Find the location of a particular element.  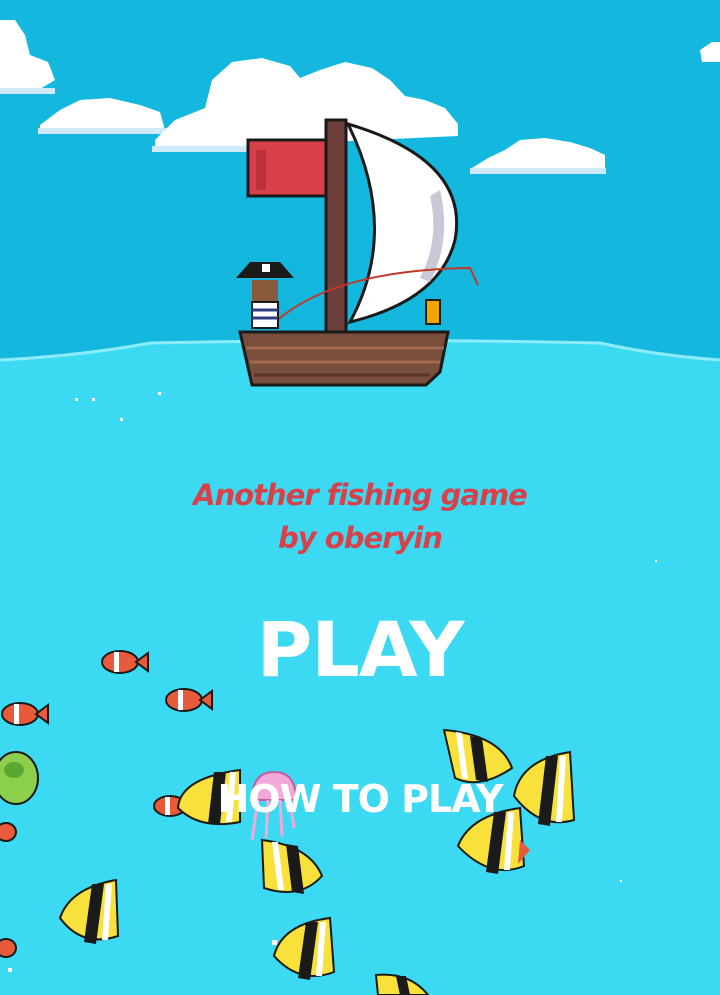

subtitle-line: Another fishing game is located at coordinates (360, 495).